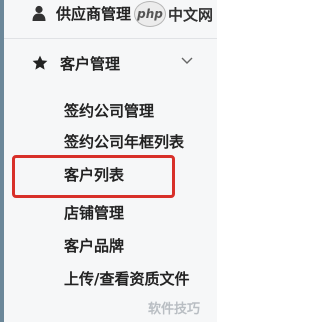  I want to click on submenu-item-label: 签约公司管理, so click(109, 111).